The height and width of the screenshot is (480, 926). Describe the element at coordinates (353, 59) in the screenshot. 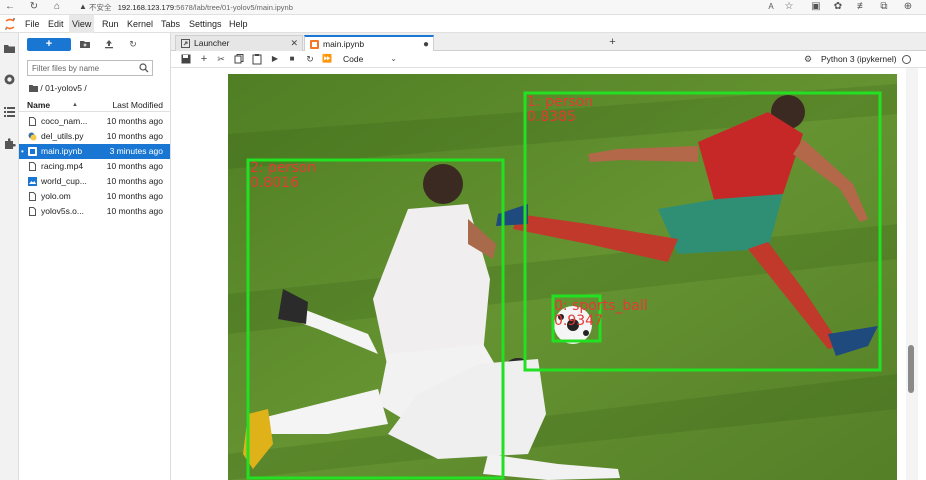

I see `cell-type-value: Code` at that location.